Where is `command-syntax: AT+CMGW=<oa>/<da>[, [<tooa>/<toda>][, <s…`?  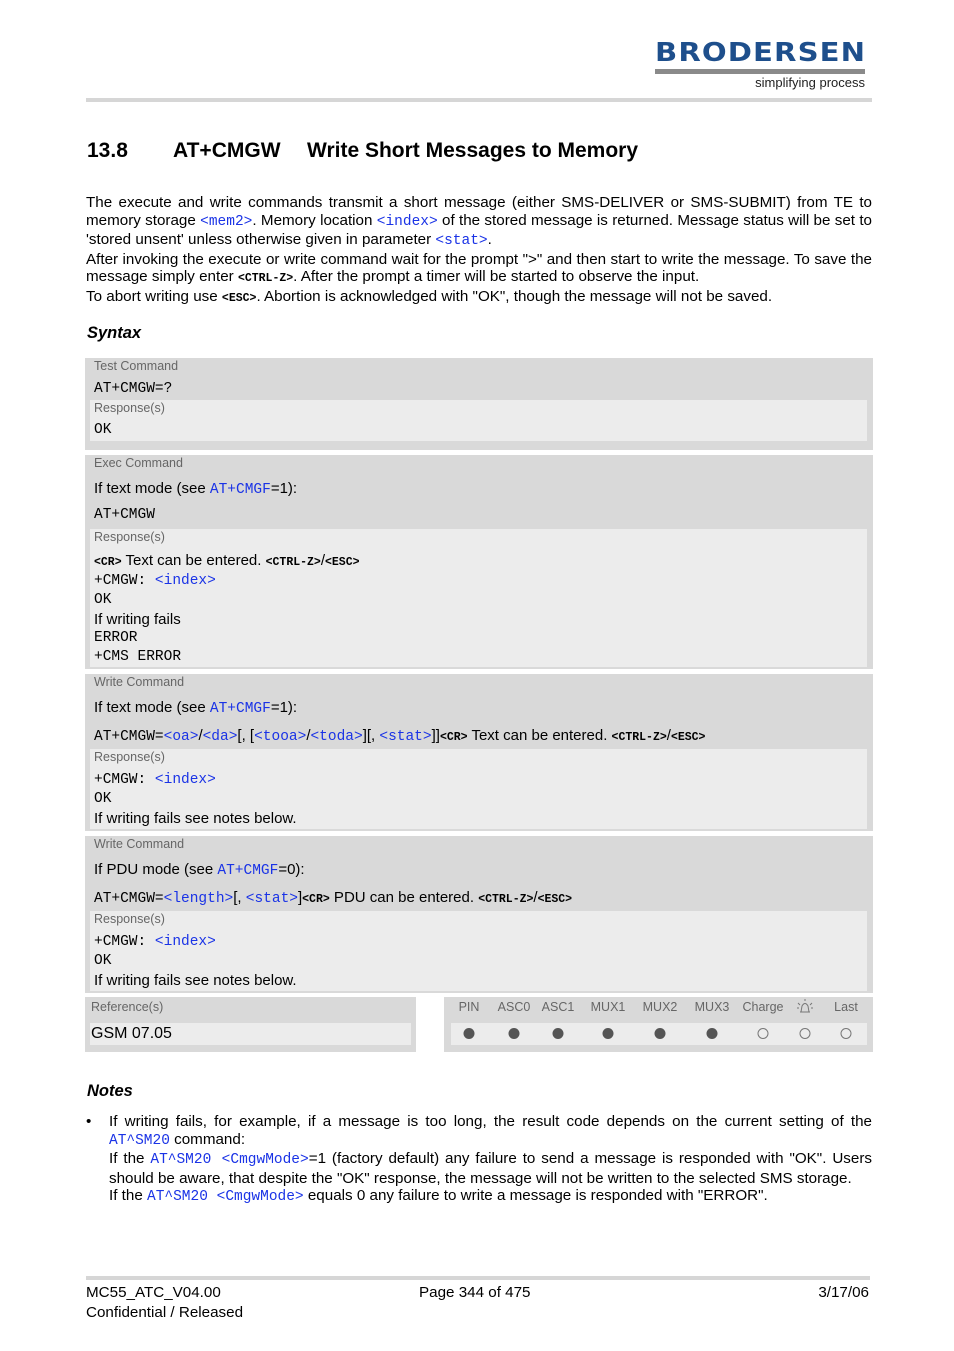 command-syntax: AT+CMGW=<oa>/<da>[, [<tooa>/<toda>][, <s… is located at coordinates (400, 736).